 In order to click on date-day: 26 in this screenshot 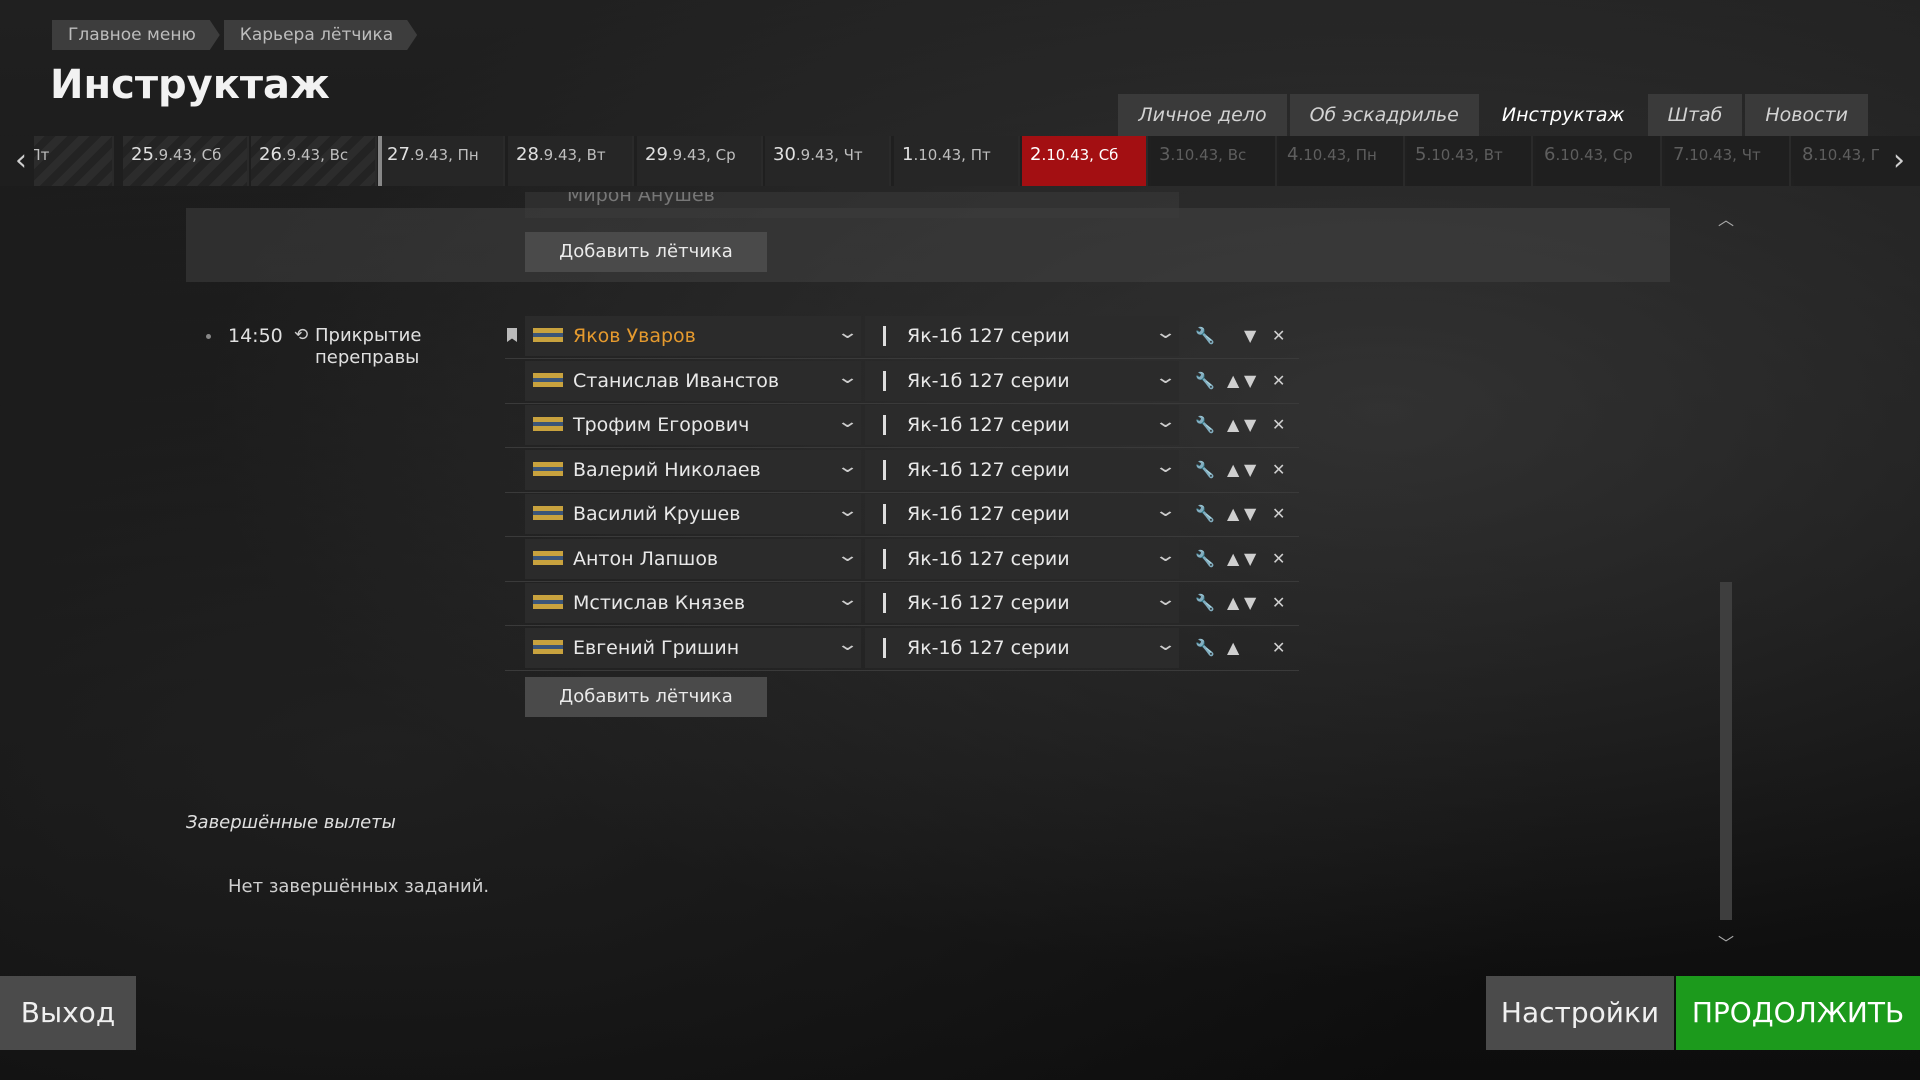, I will do `click(270, 154)`.